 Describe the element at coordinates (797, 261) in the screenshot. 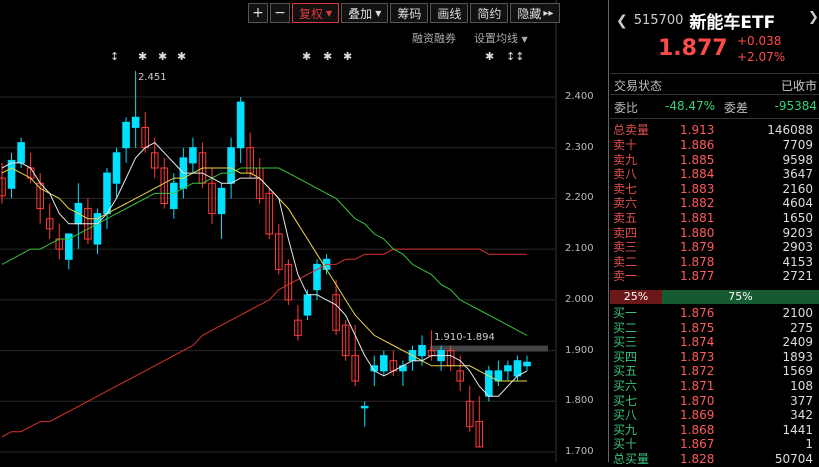

I see `ask-level-volume: 4153` at that location.